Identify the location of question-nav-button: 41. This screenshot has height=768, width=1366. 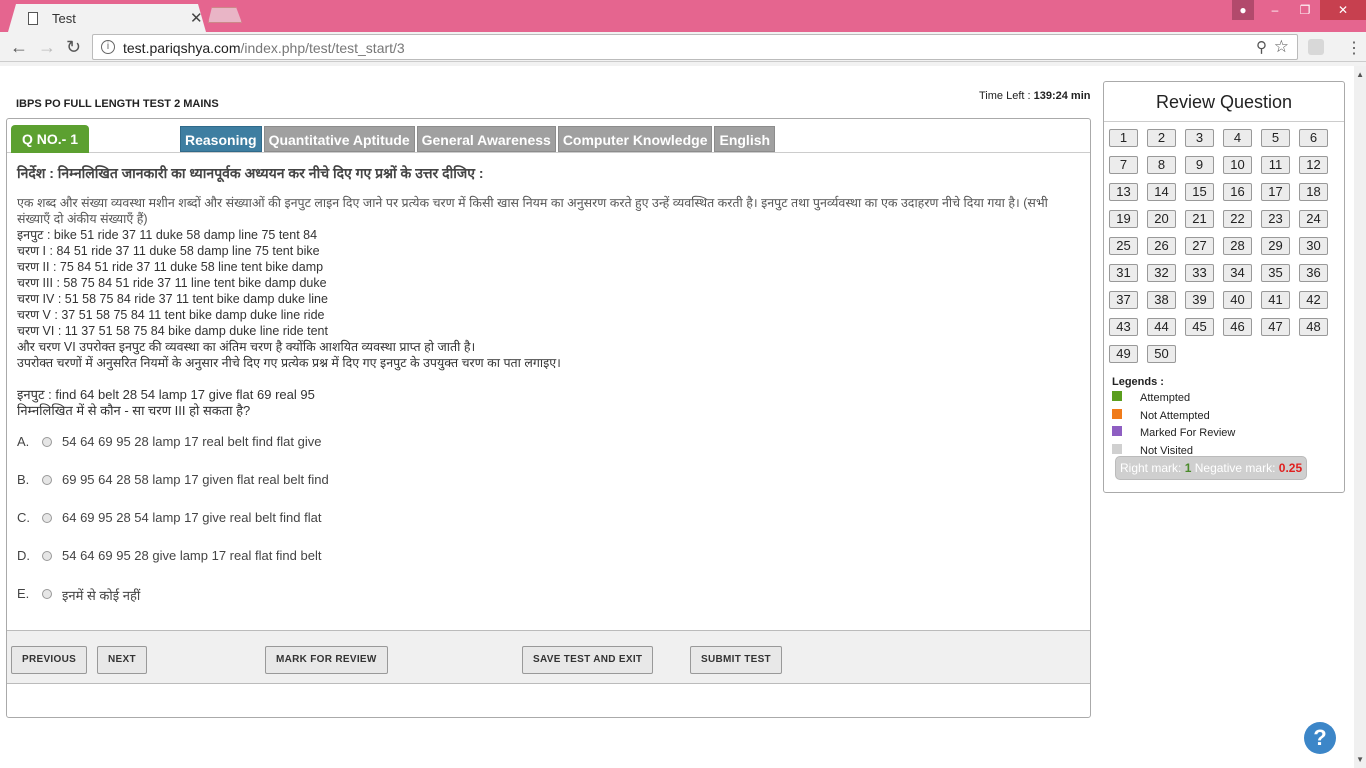
(1275, 300).